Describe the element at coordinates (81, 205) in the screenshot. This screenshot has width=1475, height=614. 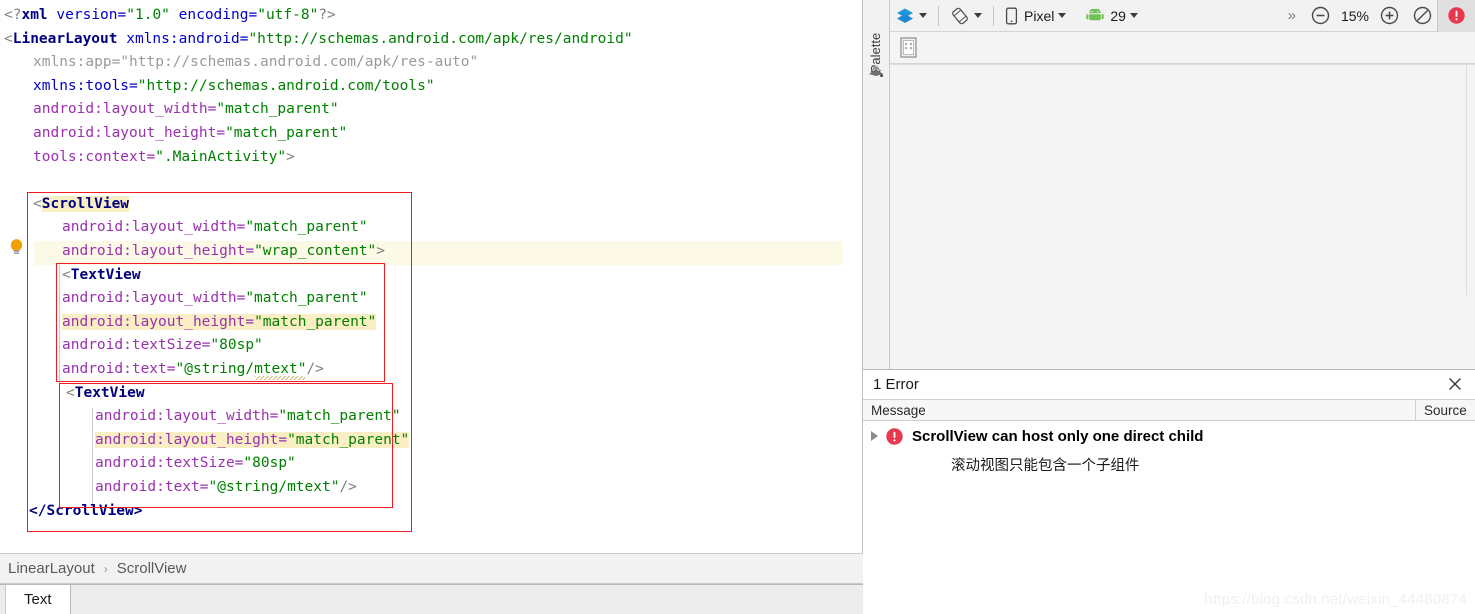
I see `code-line: <ScrollView` at that location.